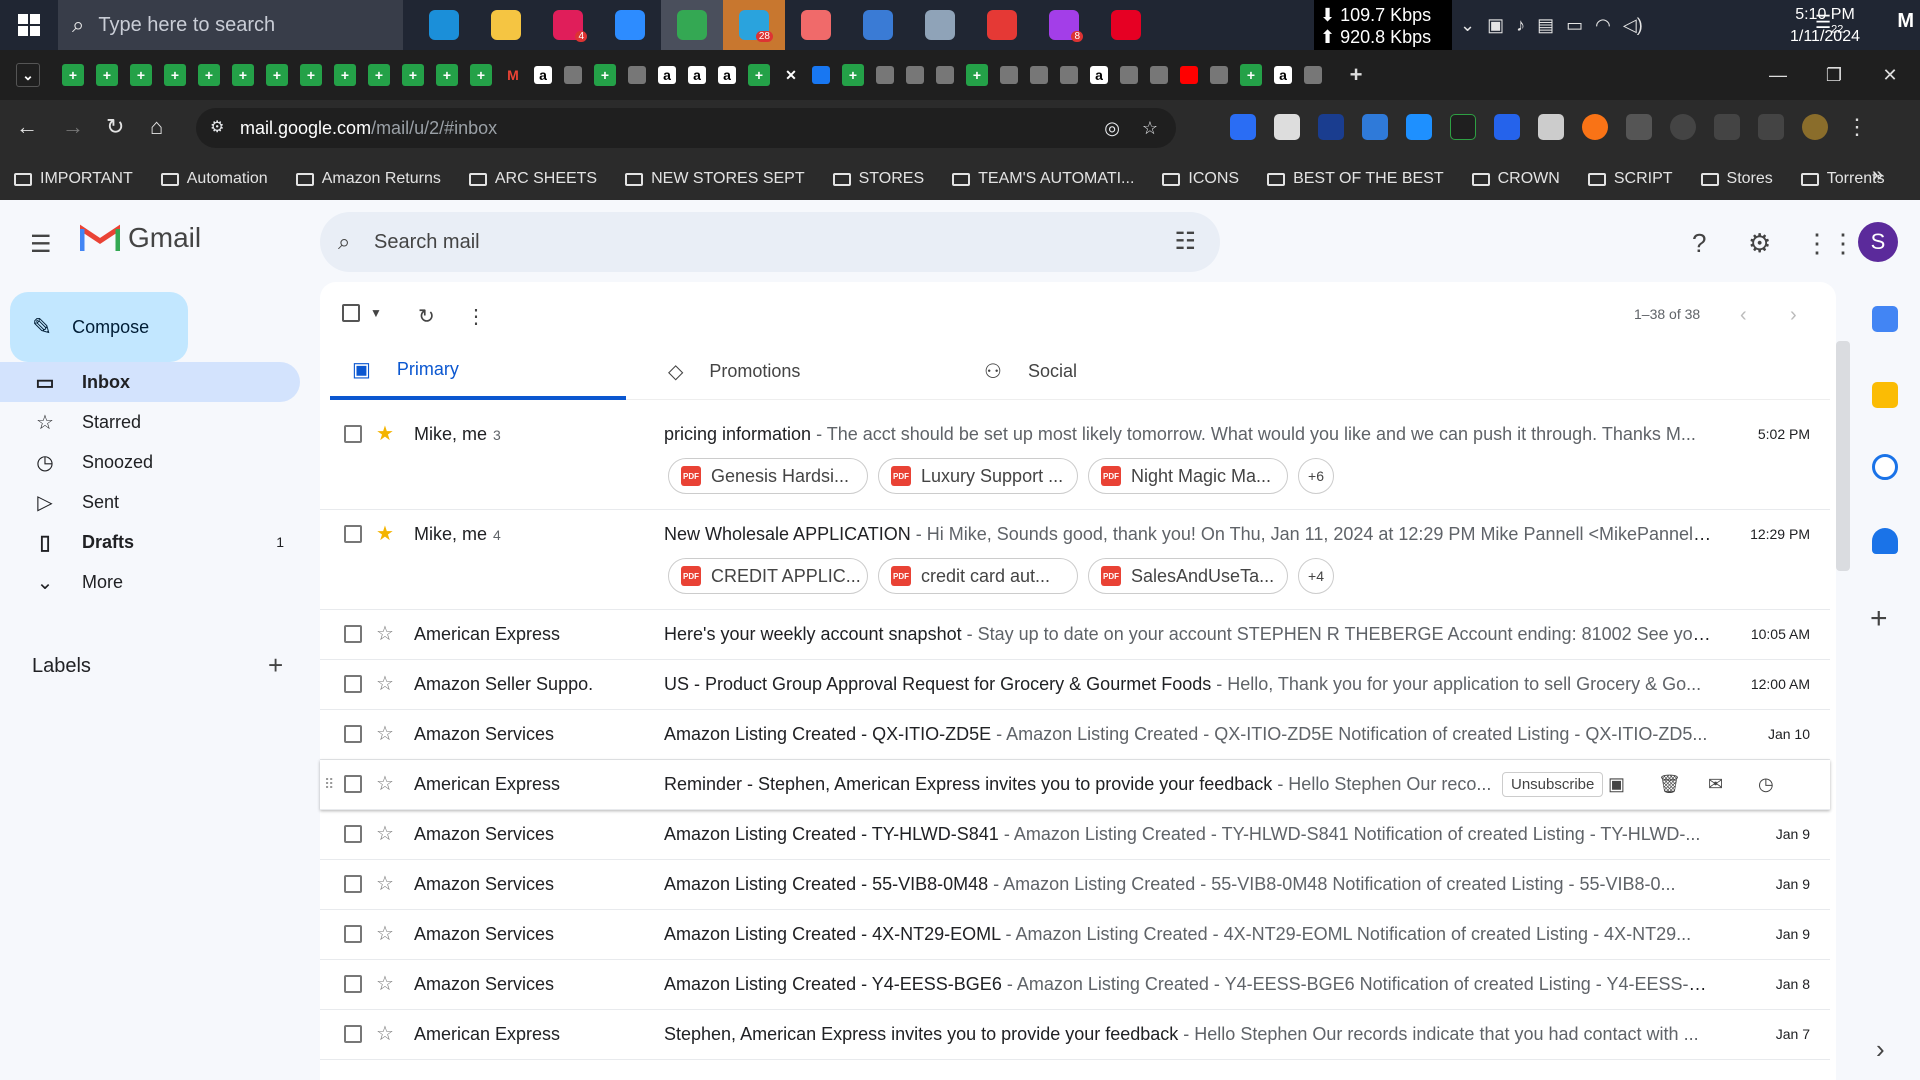 The width and height of the screenshot is (1920, 1080). I want to click on keep-icon, so click(1885, 395).